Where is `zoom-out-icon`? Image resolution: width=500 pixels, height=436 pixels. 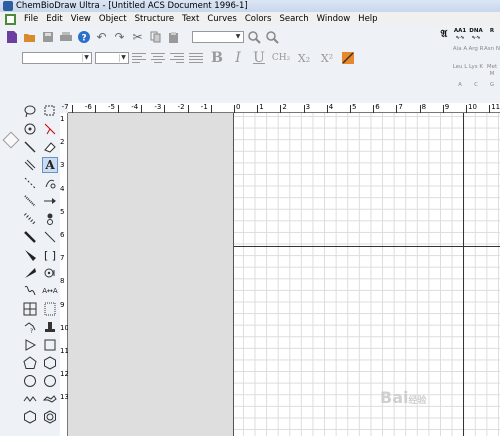 zoom-out-icon is located at coordinates (272, 37).